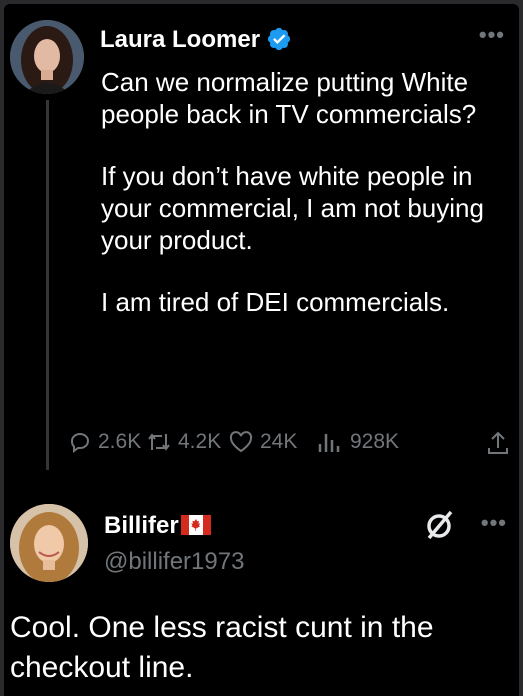  What do you see at coordinates (159, 442) in the screenshot?
I see `repost-icon` at bounding box center [159, 442].